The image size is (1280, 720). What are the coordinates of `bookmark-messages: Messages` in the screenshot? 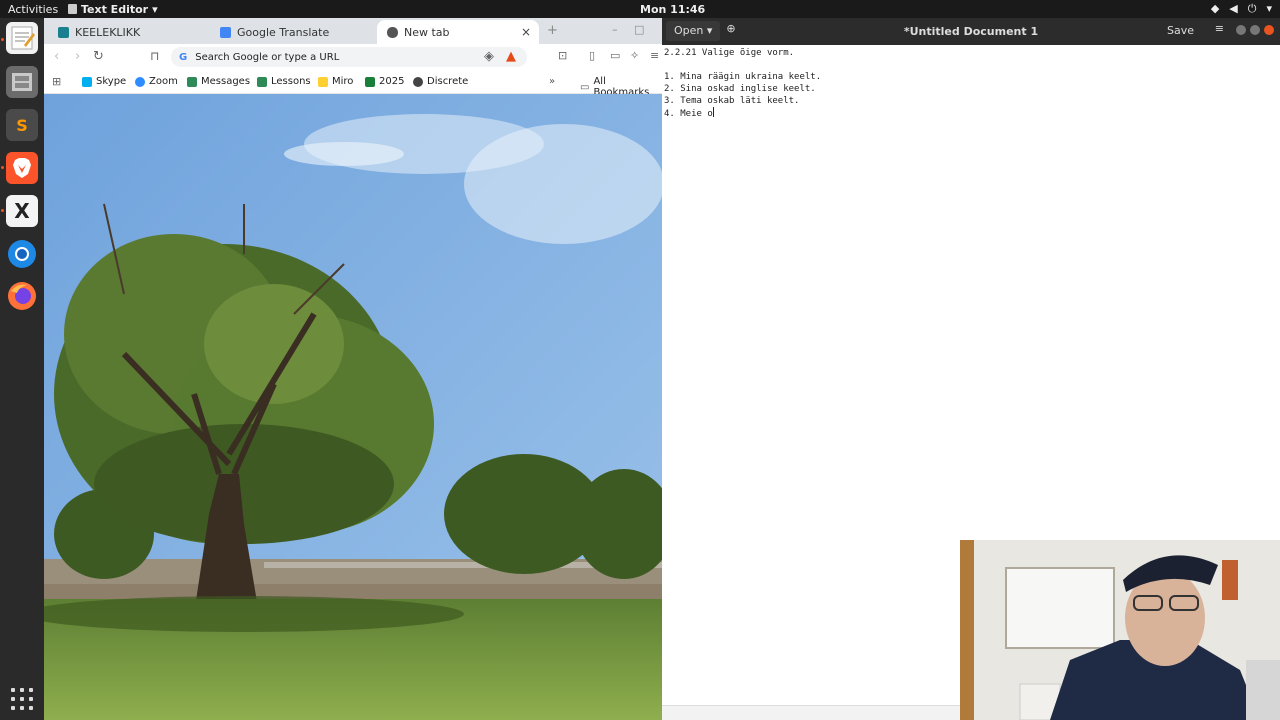 It's located at (218, 81).